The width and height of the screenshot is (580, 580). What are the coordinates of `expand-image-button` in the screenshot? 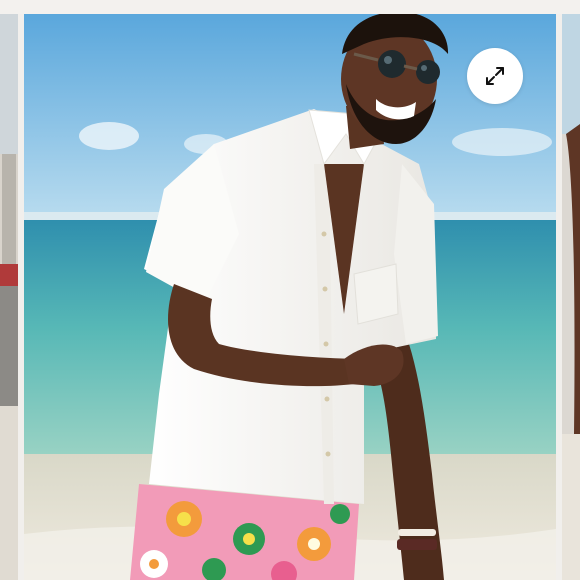 It's located at (495, 76).